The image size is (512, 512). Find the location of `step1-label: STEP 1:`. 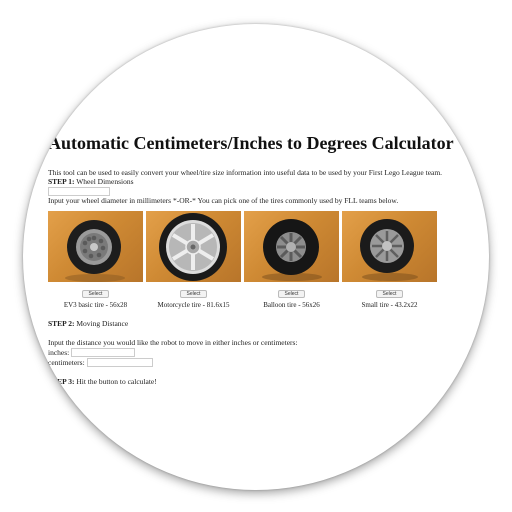

step1-label: STEP 1: is located at coordinates (61, 181).